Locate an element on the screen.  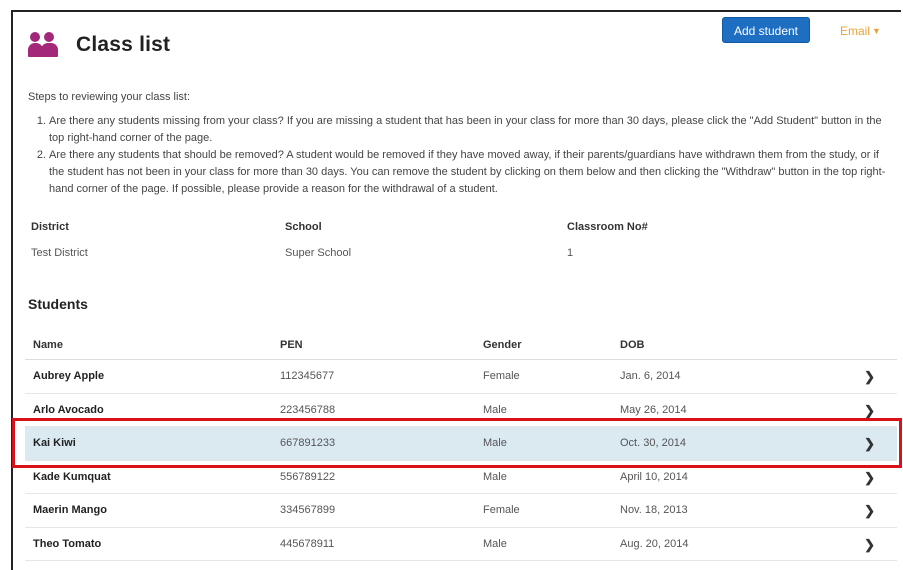
student-pen: 223456788 is located at coordinates (308, 409).